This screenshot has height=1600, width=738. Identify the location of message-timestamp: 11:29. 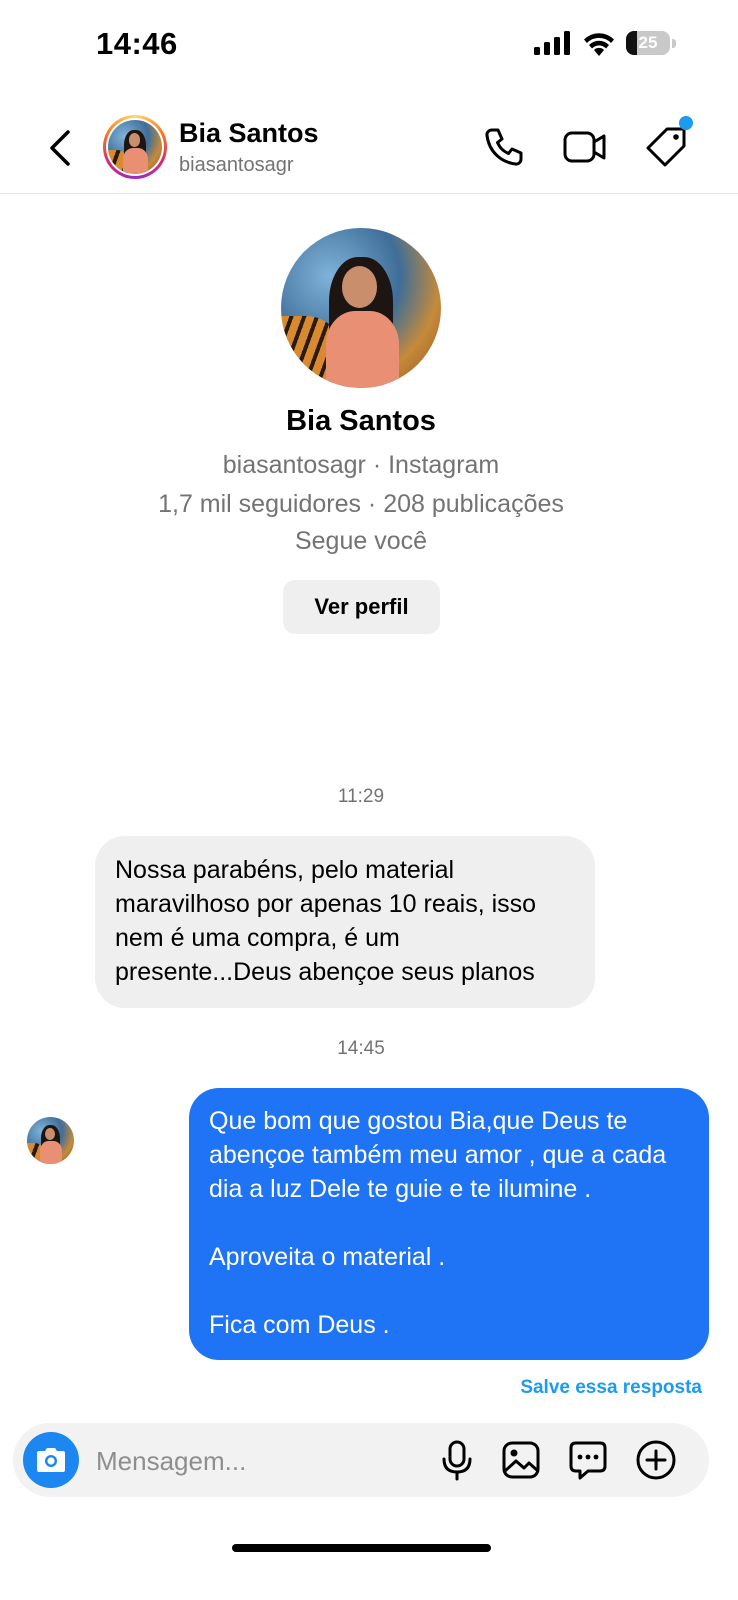
(361, 796).